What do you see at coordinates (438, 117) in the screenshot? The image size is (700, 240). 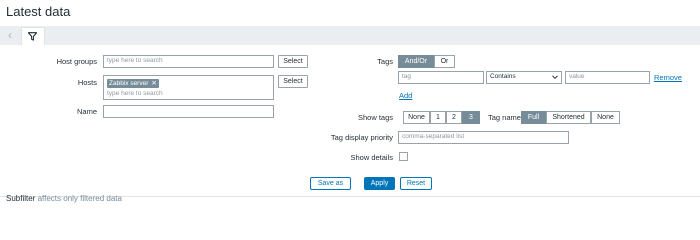 I see `show-tags-1: 1` at bounding box center [438, 117].